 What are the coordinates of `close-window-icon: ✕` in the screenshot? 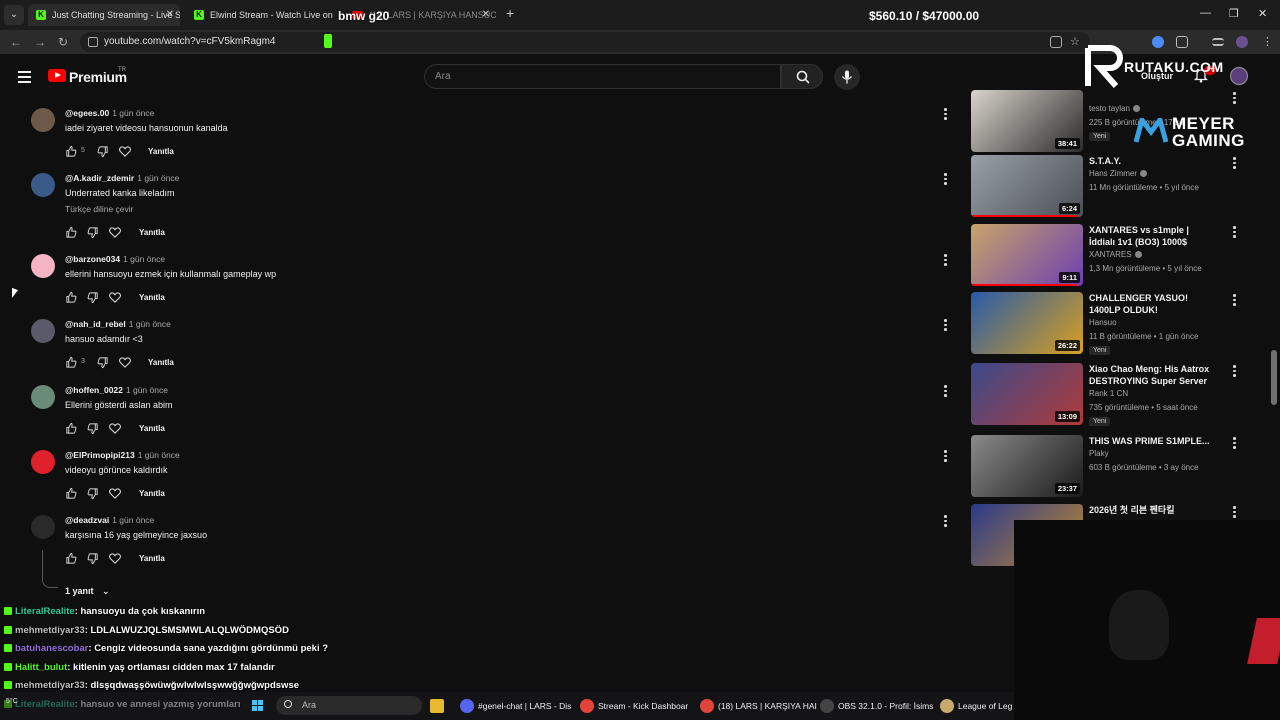 It's located at (1262, 13).